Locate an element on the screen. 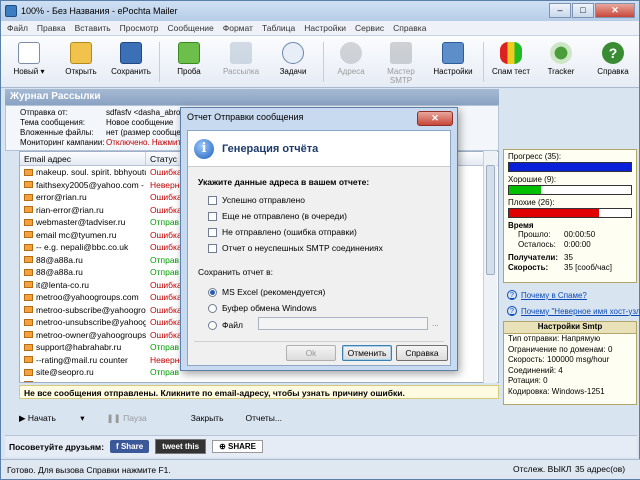 Image resolution: width=640 pixels, height=480 pixels. tracker-icon is located at coordinates (561, 53).